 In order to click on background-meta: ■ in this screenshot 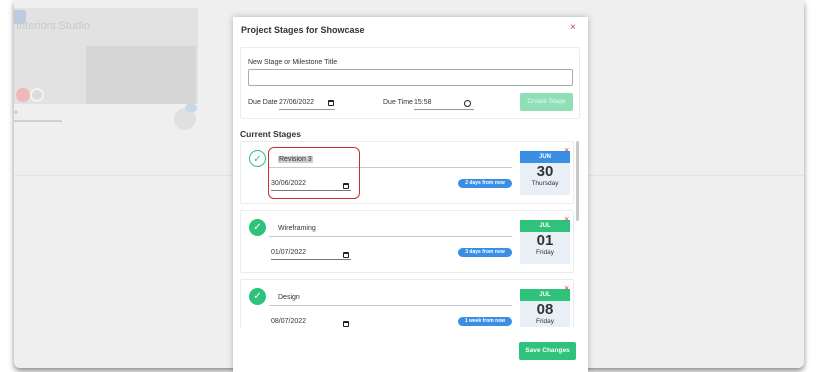, I will do `click(16, 113)`.